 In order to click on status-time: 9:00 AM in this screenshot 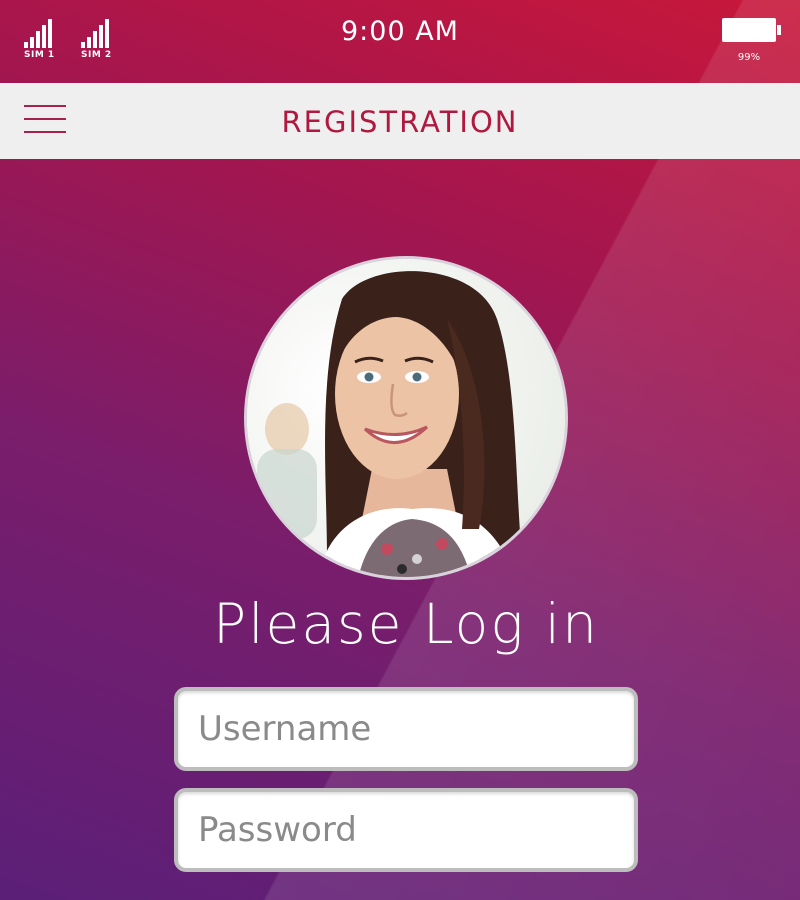, I will do `click(400, 31)`.